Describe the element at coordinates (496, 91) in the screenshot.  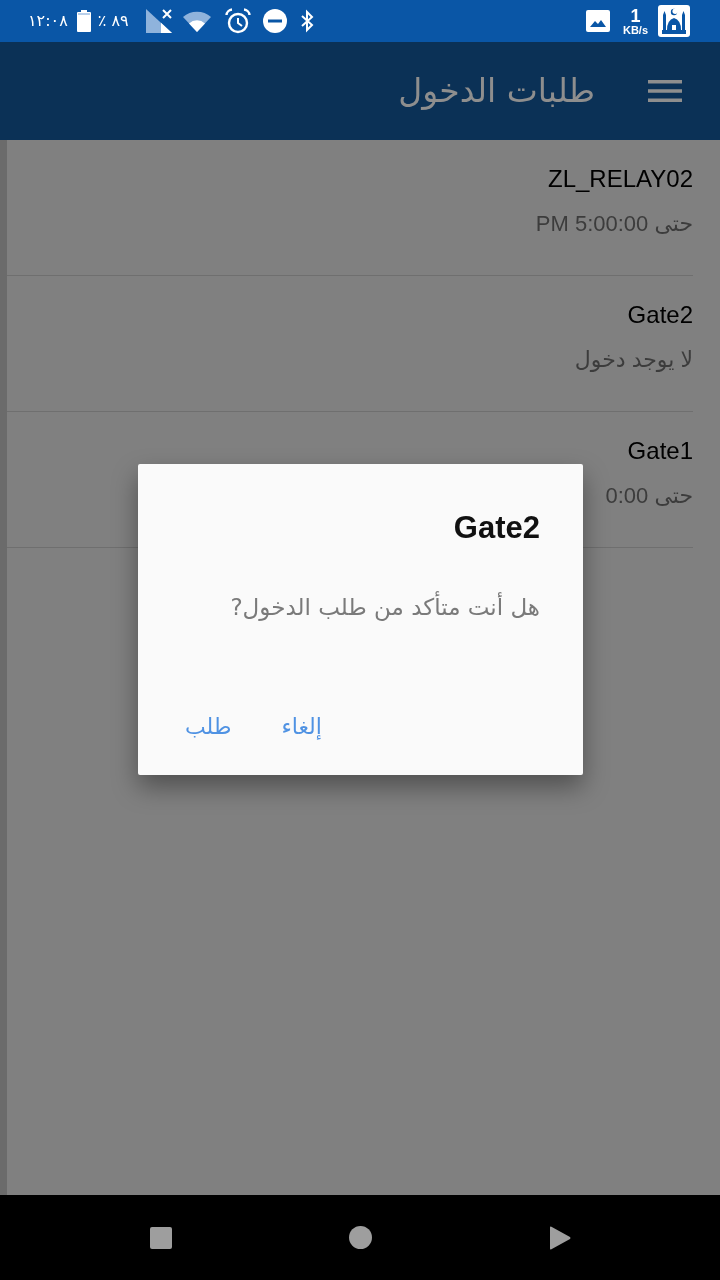
I see `screen-title: طلبات الدخول` at that location.